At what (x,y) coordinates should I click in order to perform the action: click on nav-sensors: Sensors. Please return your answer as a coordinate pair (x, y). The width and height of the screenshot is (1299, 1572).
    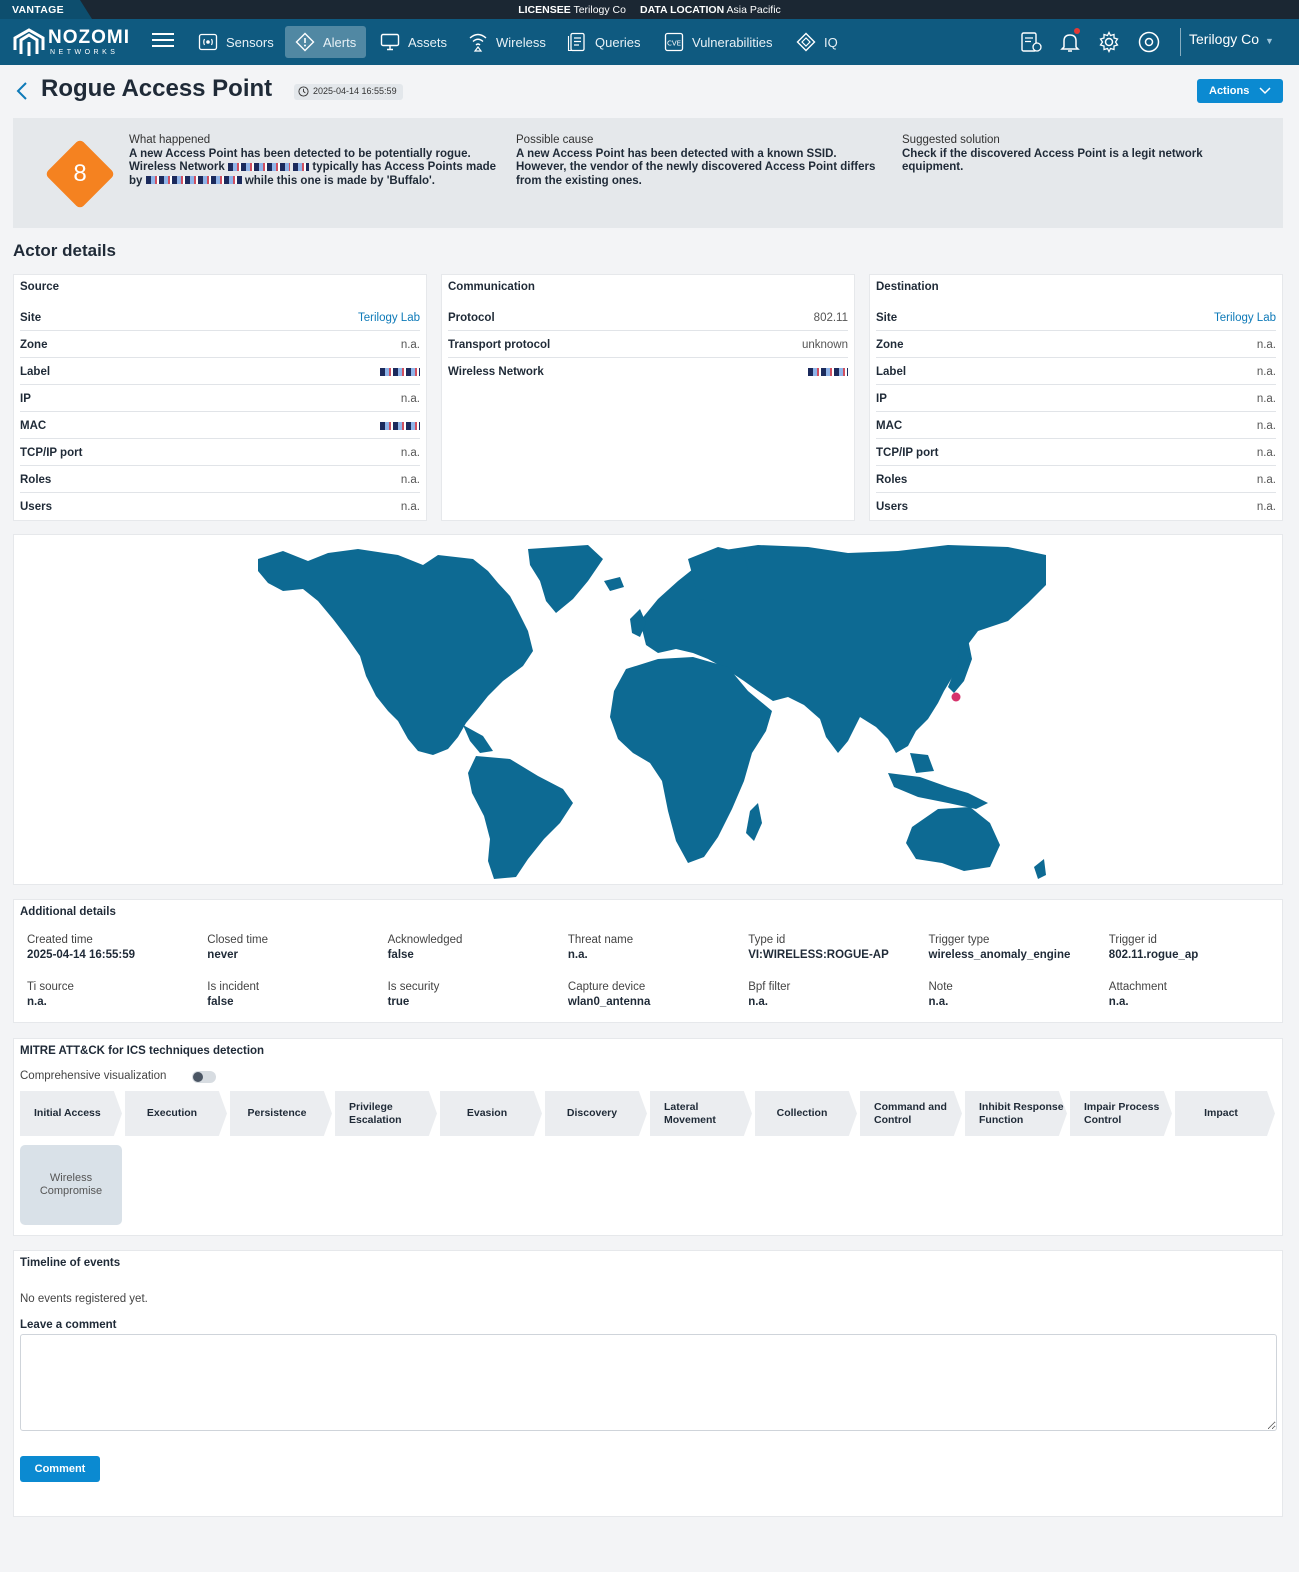
    Looking at the image, I should click on (236, 42).